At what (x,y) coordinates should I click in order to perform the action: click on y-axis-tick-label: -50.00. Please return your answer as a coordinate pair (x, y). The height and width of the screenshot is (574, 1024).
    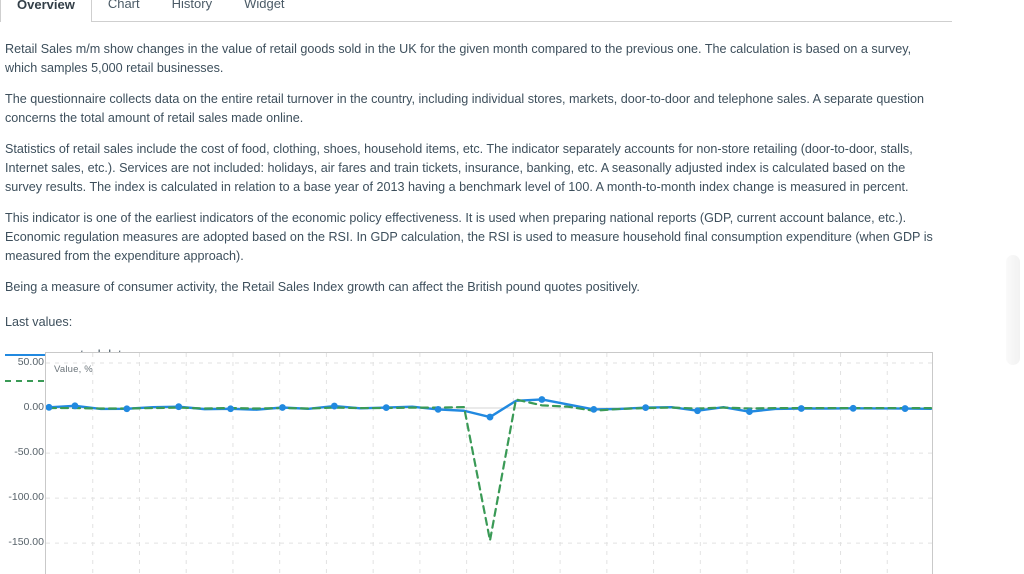
    Looking at the image, I should click on (29, 452).